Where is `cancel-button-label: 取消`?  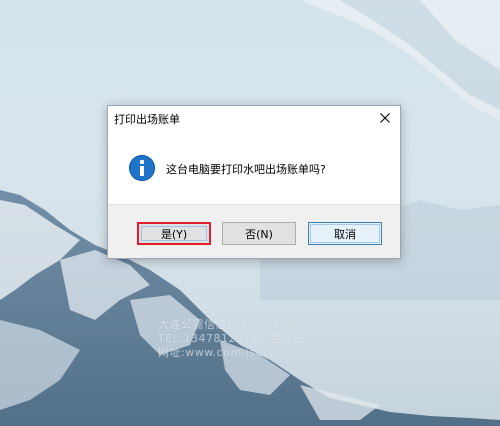 cancel-button-label: 取消 is located at coordinates (345, 233).